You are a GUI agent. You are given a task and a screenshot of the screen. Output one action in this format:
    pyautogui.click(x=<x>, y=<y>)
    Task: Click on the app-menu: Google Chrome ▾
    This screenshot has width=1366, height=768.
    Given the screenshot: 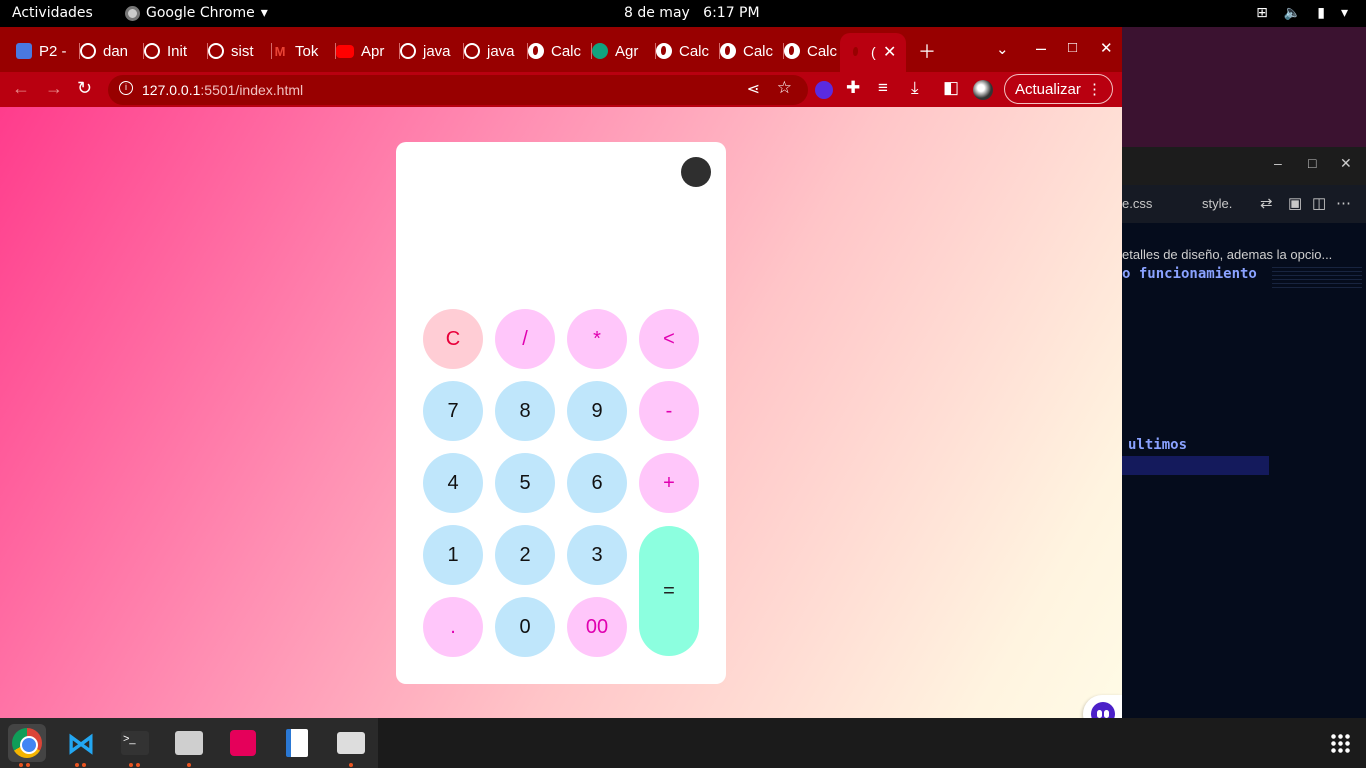 What is the action you would take?
    pyautogui.click(x=196, y=13)
    